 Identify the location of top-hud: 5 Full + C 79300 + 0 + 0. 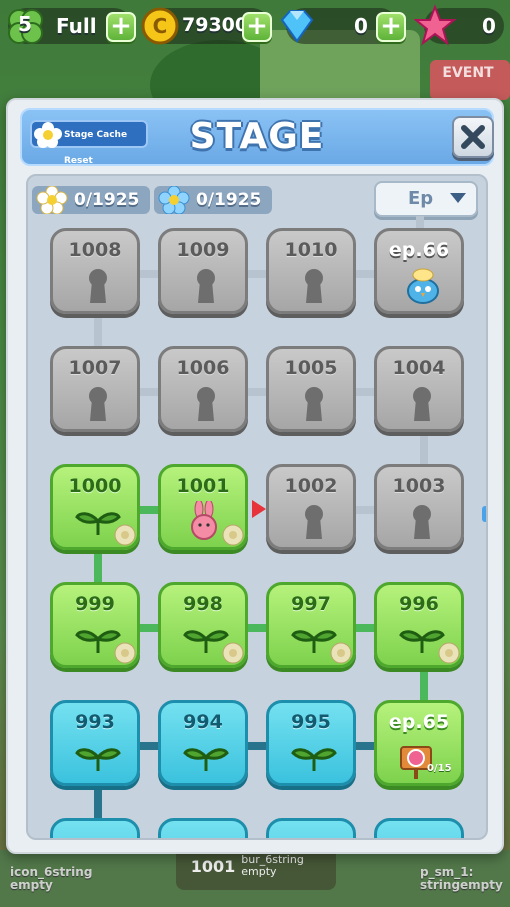
(255, 28).